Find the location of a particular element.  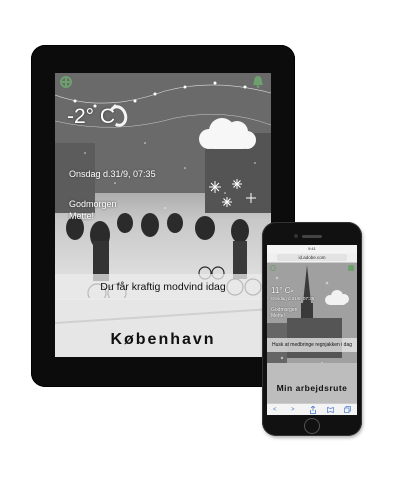

forward-button: > is located at coordinates (293, 410).